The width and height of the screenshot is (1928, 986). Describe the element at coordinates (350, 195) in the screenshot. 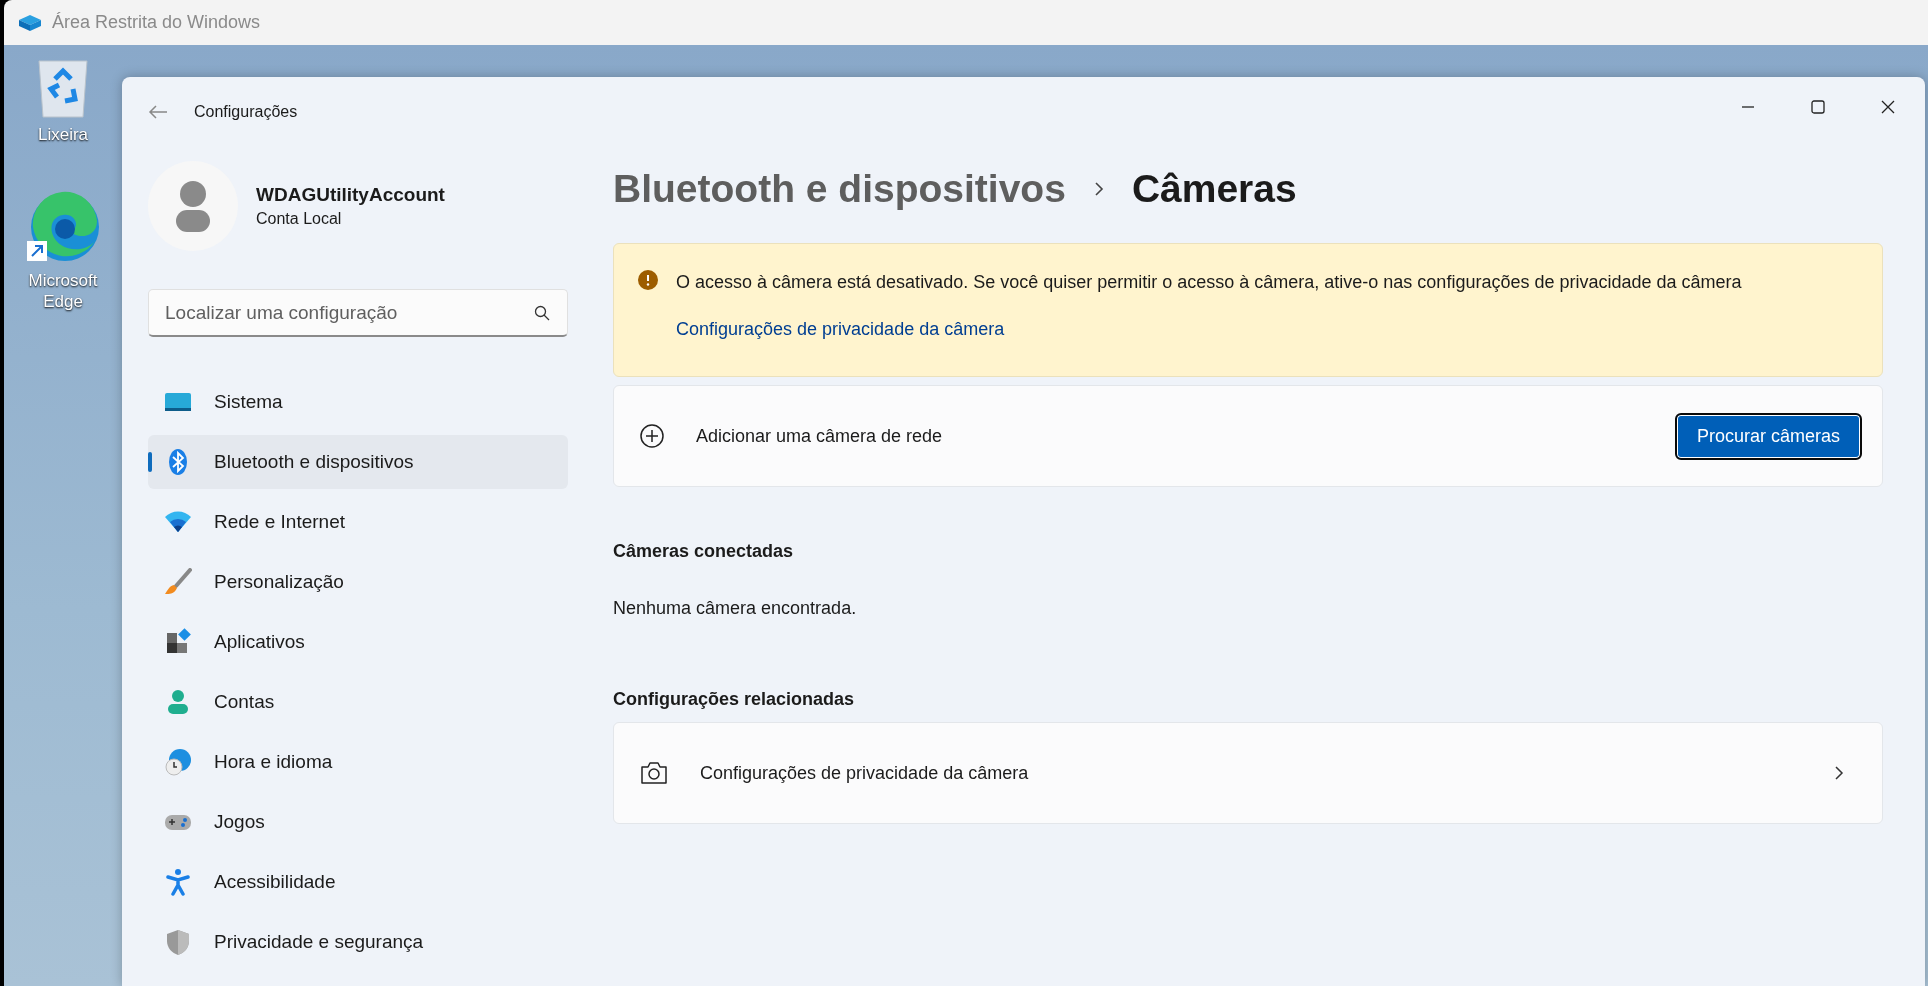

I see `account-name: WDAGUtilityAccount` at that location.